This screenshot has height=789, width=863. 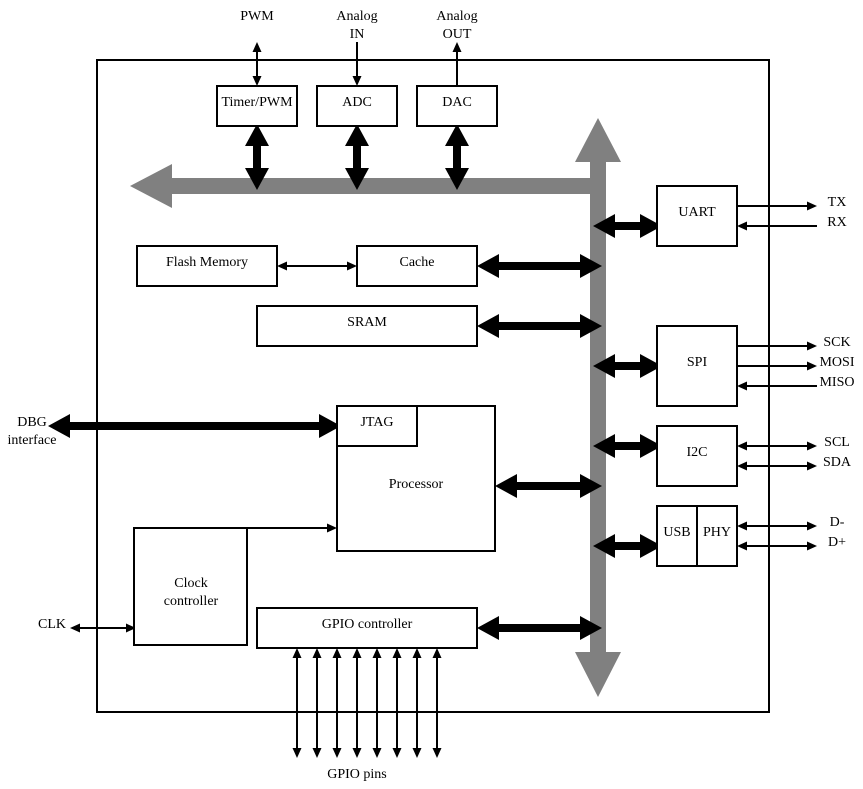 What do you see at coordinates (417, 262) in the screenshot?
I see `cache-label: Cache` at bounding box center [417, 262].